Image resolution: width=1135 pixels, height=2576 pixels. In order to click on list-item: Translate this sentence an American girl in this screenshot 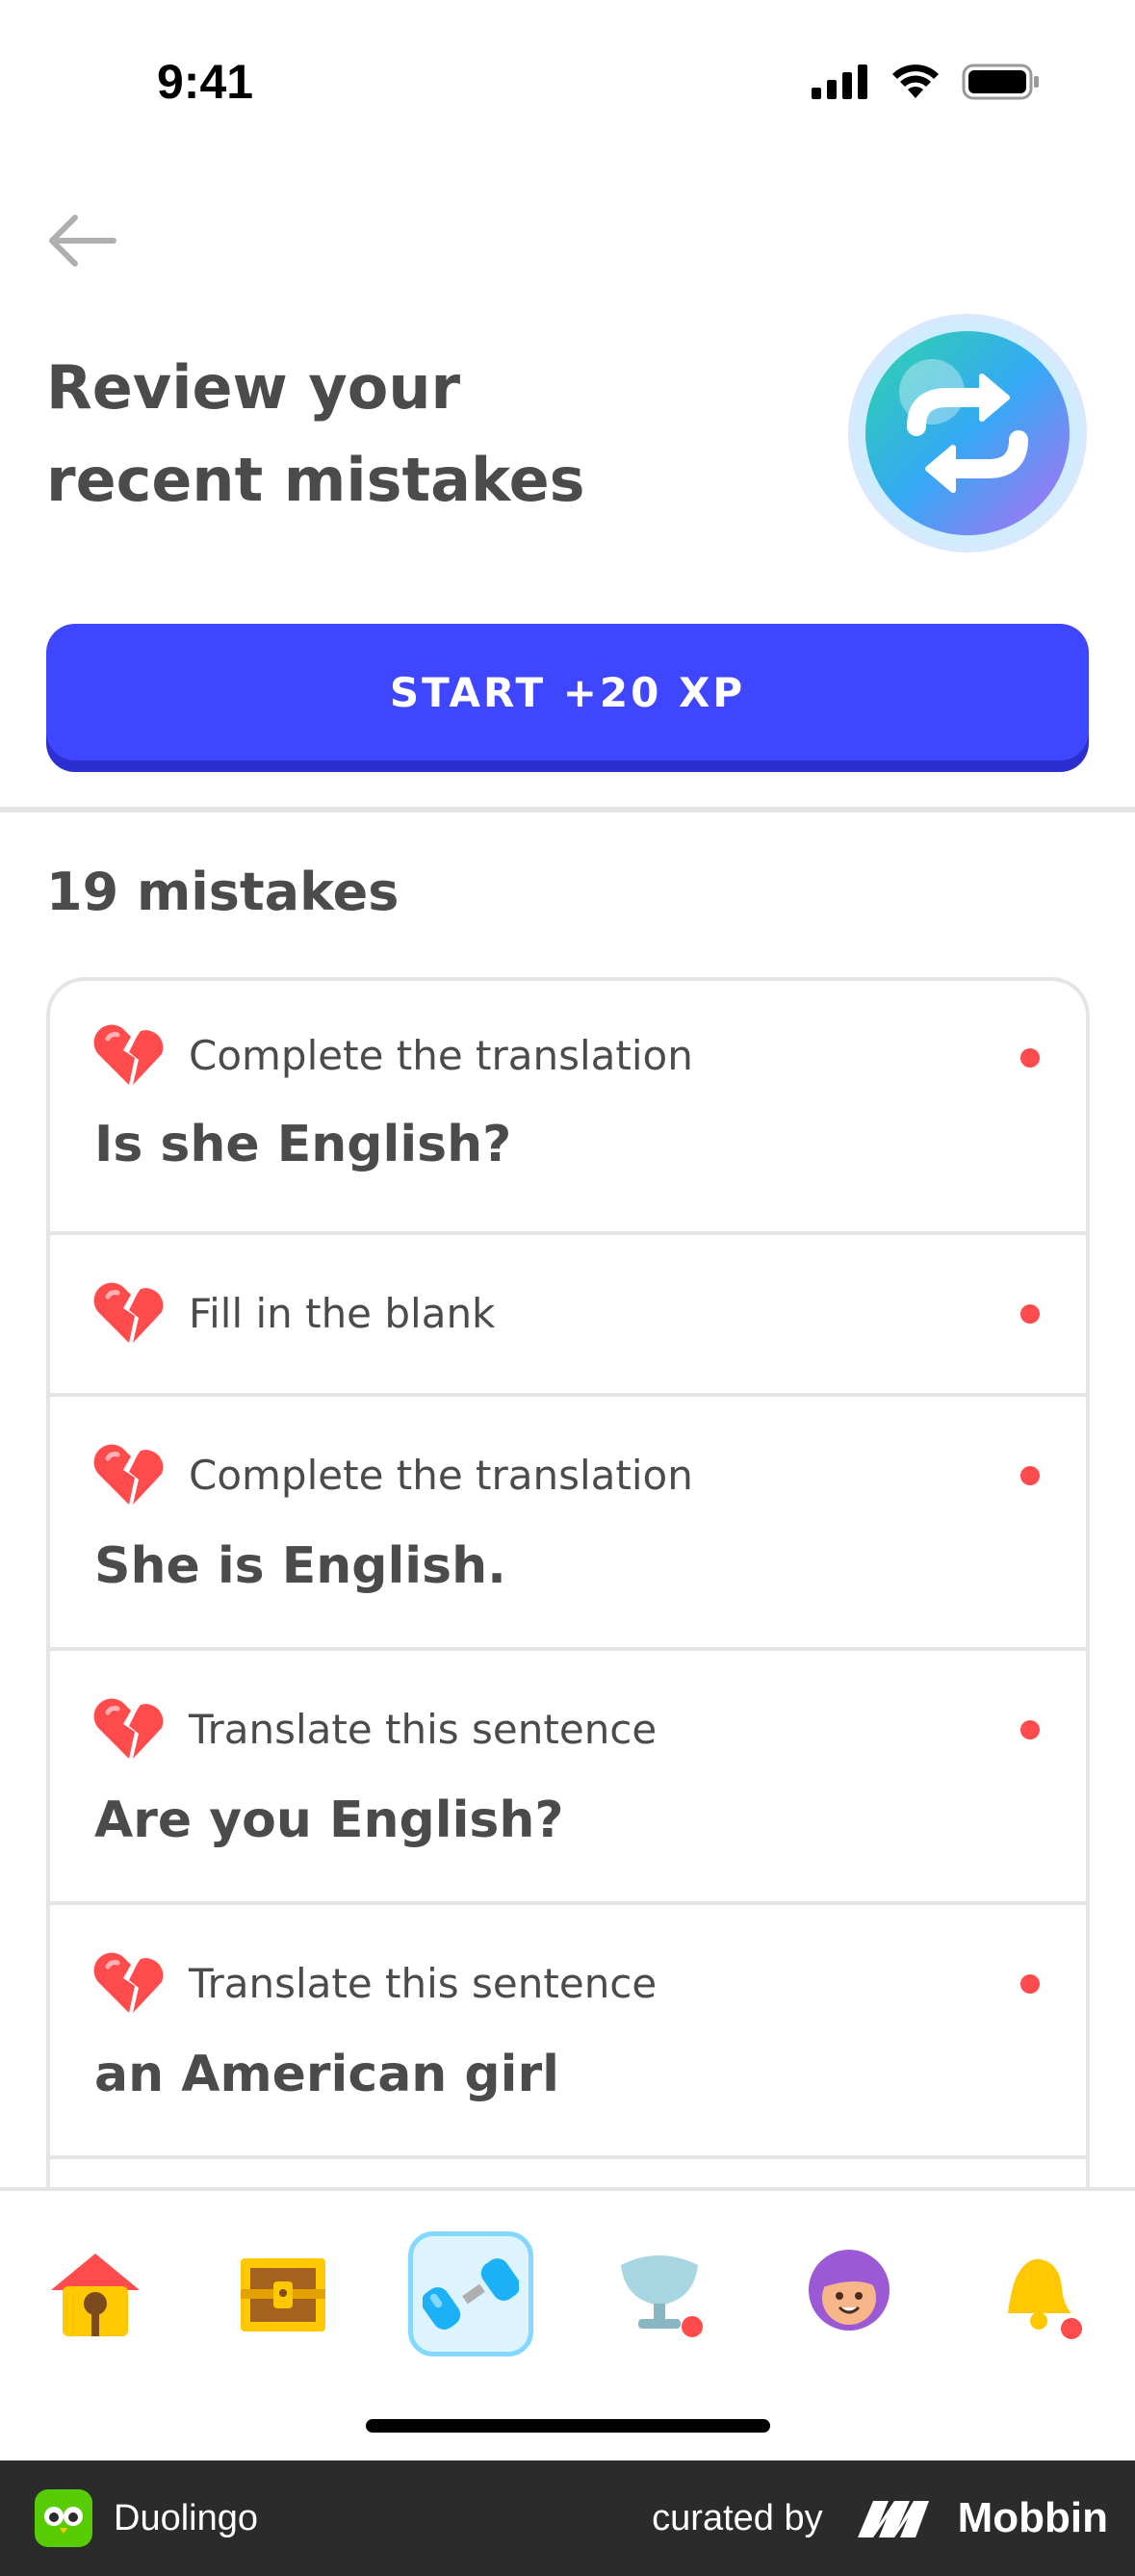, I will do `click(568, 2032)`.